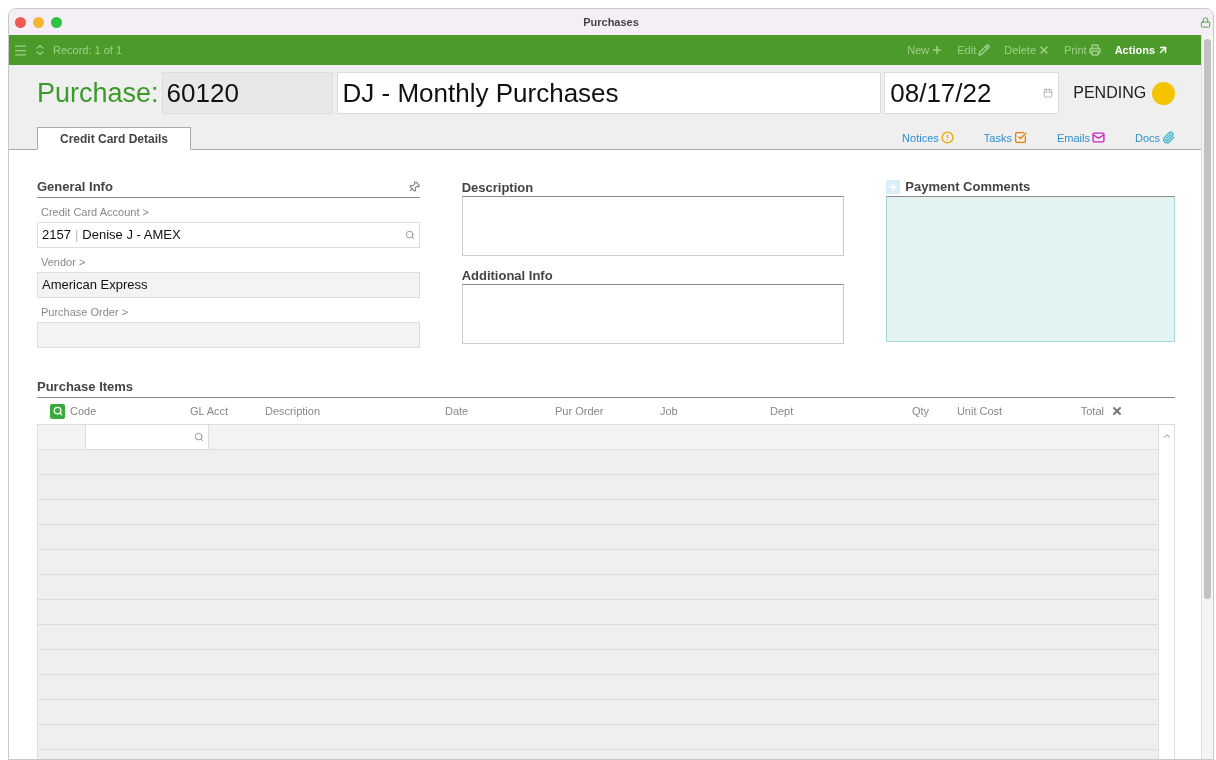  What do you see at coordinates (611, 22) in the screenshot?
I see `window-title: Purchases` at bounding box center [611, 22].